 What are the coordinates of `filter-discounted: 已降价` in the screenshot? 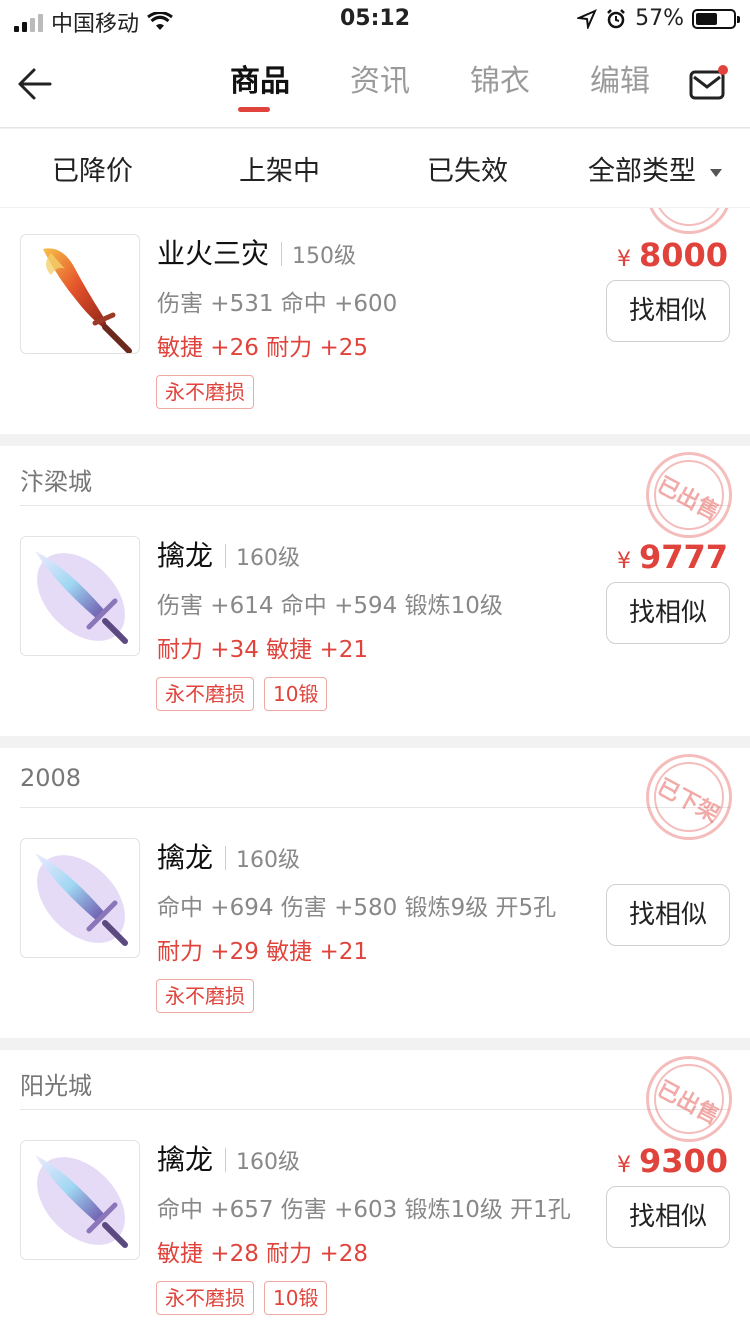 It's located at (92, 168).